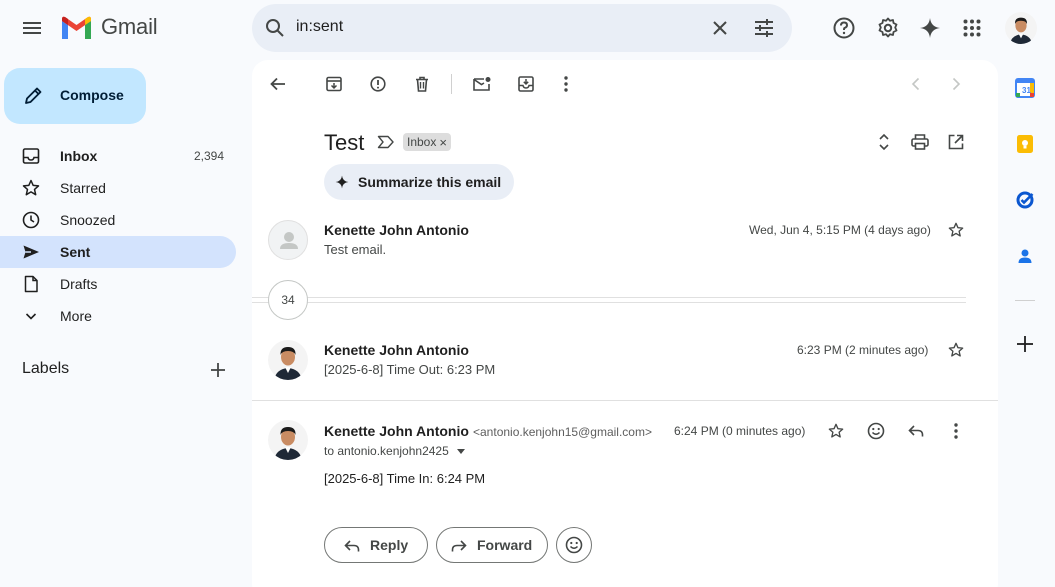  I want to click on google-apps-button, so click(972, 28).